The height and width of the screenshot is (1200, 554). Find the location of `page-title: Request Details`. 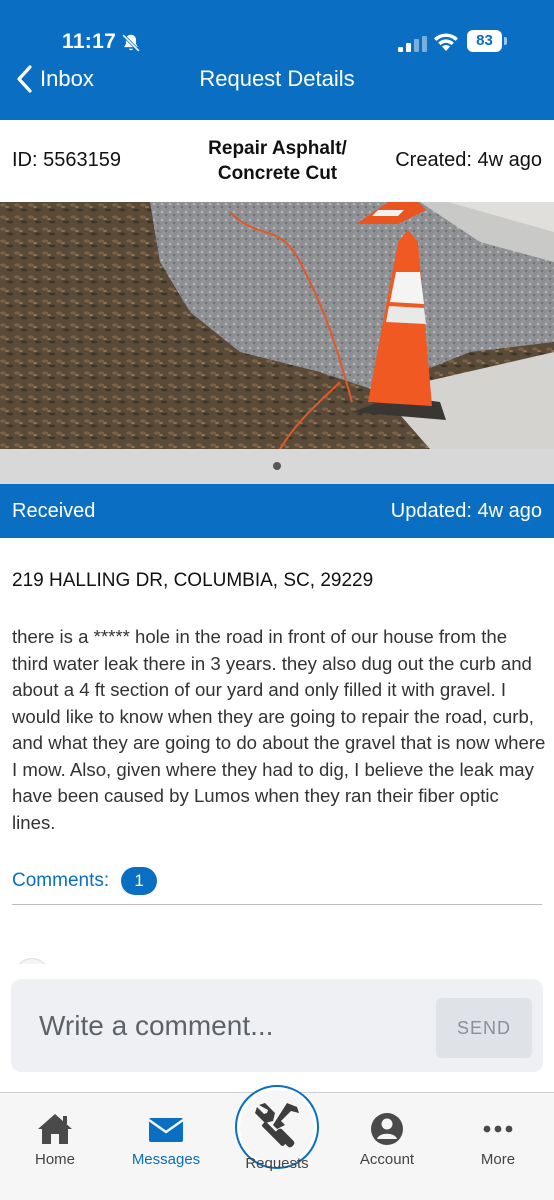

page-title: Request Details is located at coordinates (277, 78).